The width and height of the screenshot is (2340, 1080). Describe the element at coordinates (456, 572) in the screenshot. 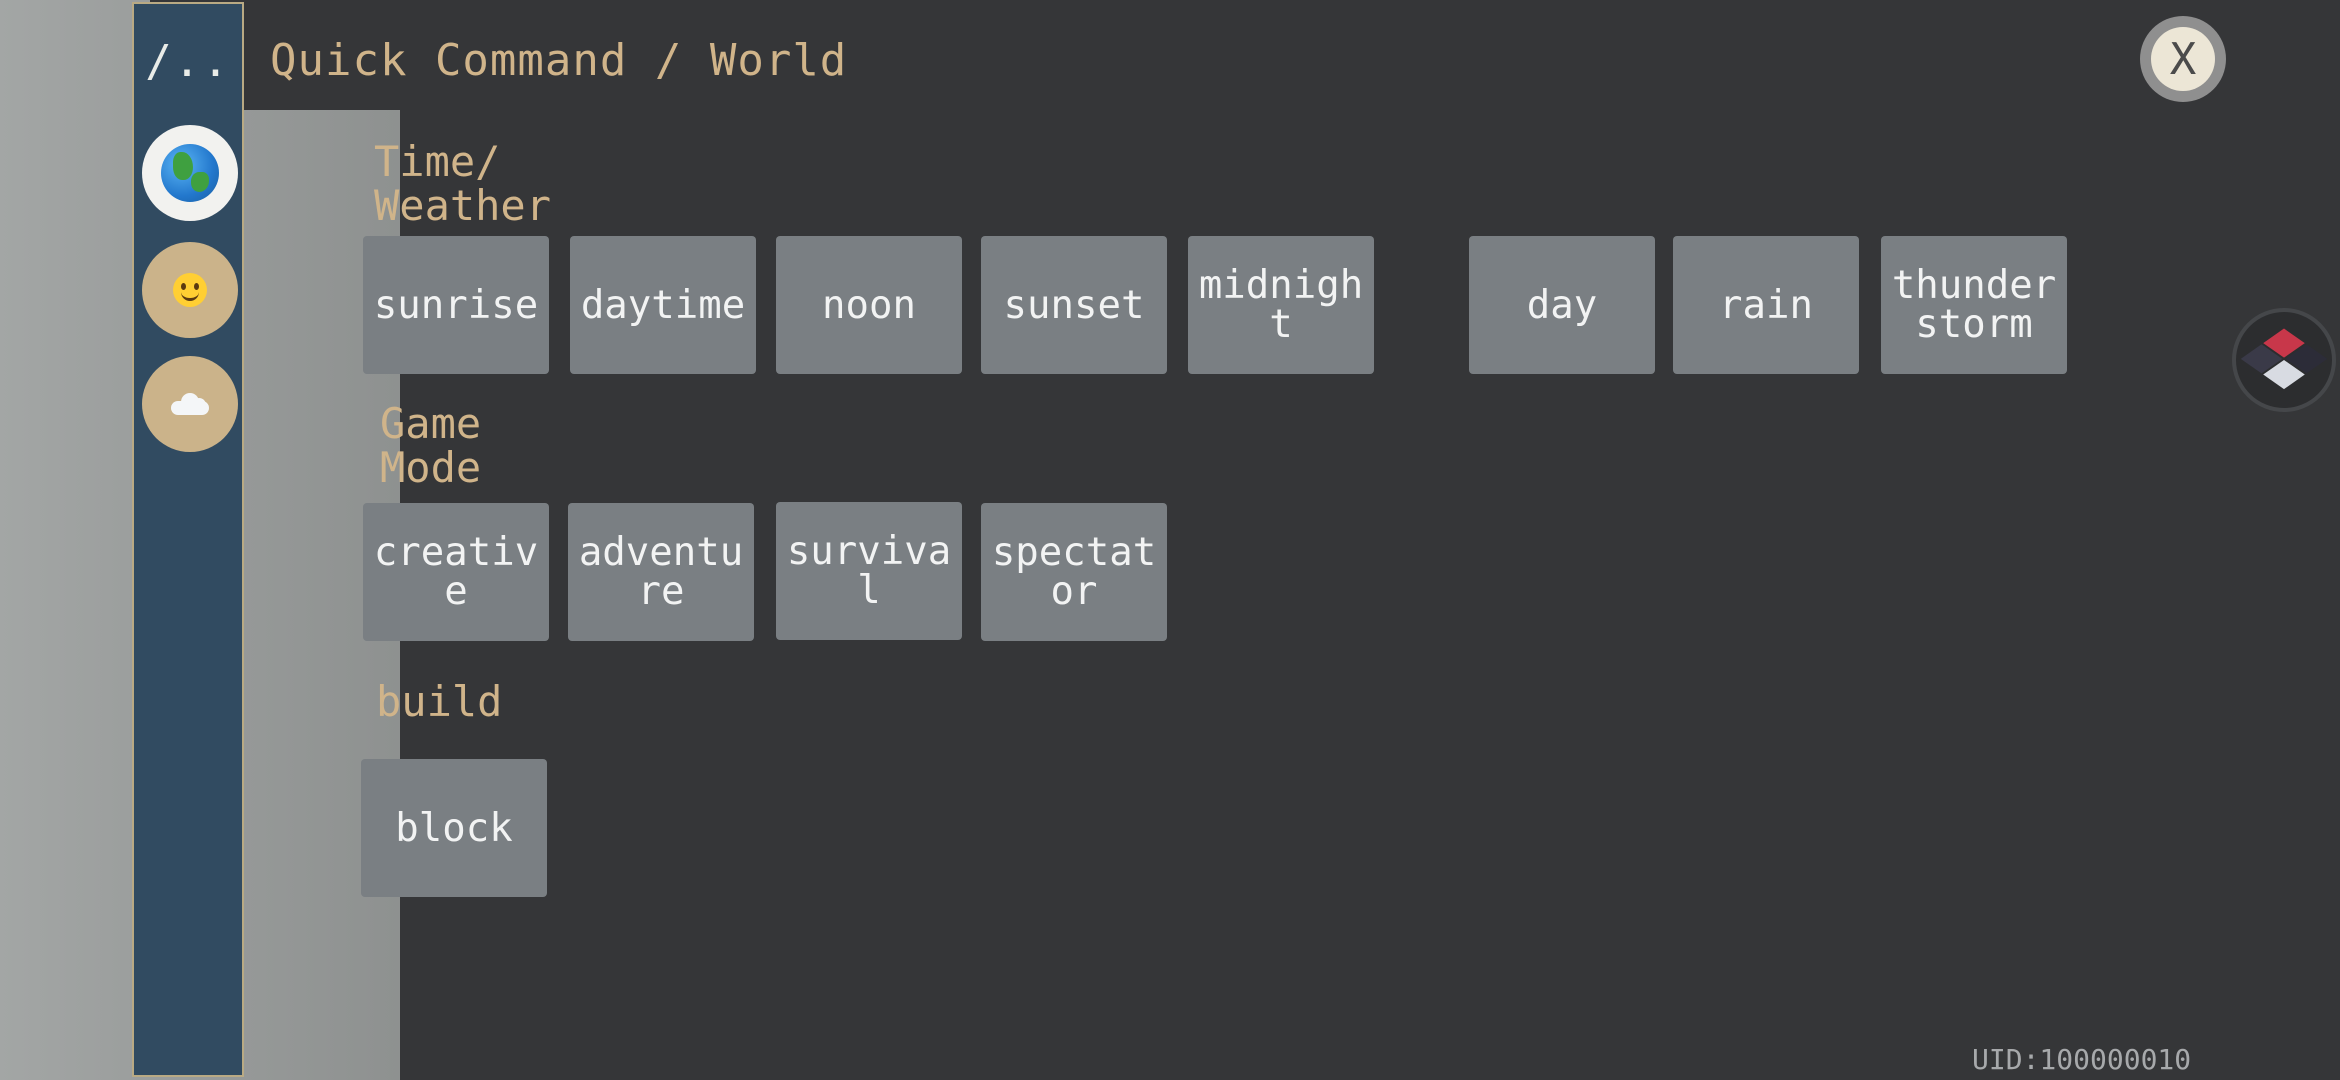

I see `command-button-creative: creative` at that location.